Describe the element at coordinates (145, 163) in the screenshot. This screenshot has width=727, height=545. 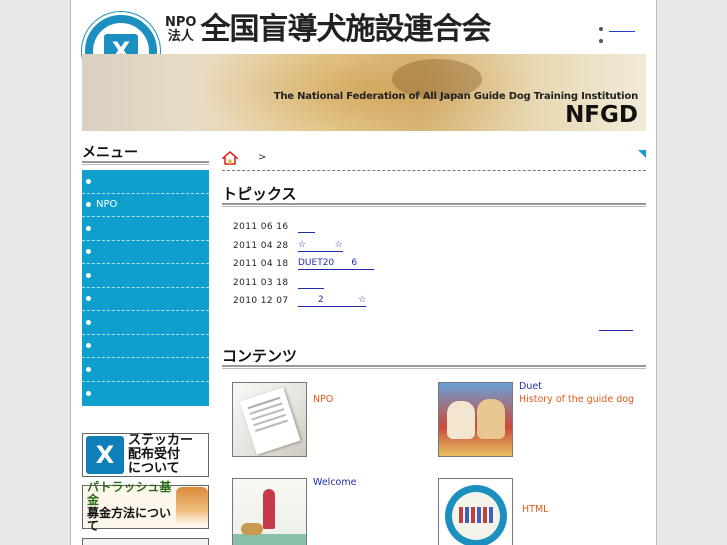
I see `menu-title-rule` at that location.